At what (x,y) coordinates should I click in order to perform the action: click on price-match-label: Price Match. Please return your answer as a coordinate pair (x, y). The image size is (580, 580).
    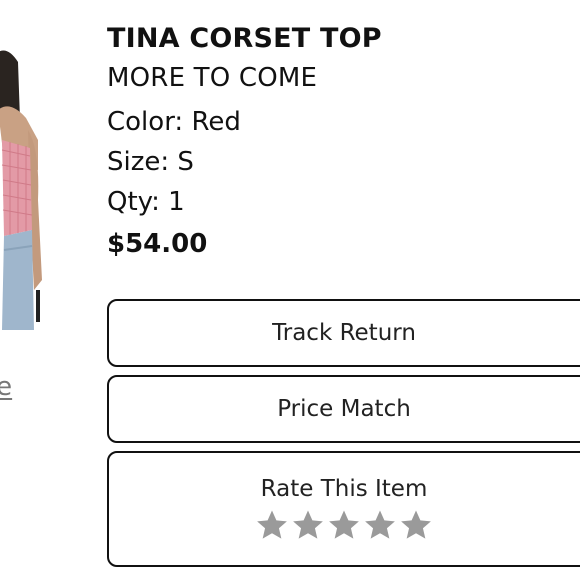
    Looking at the image, I should click on (344, 409).